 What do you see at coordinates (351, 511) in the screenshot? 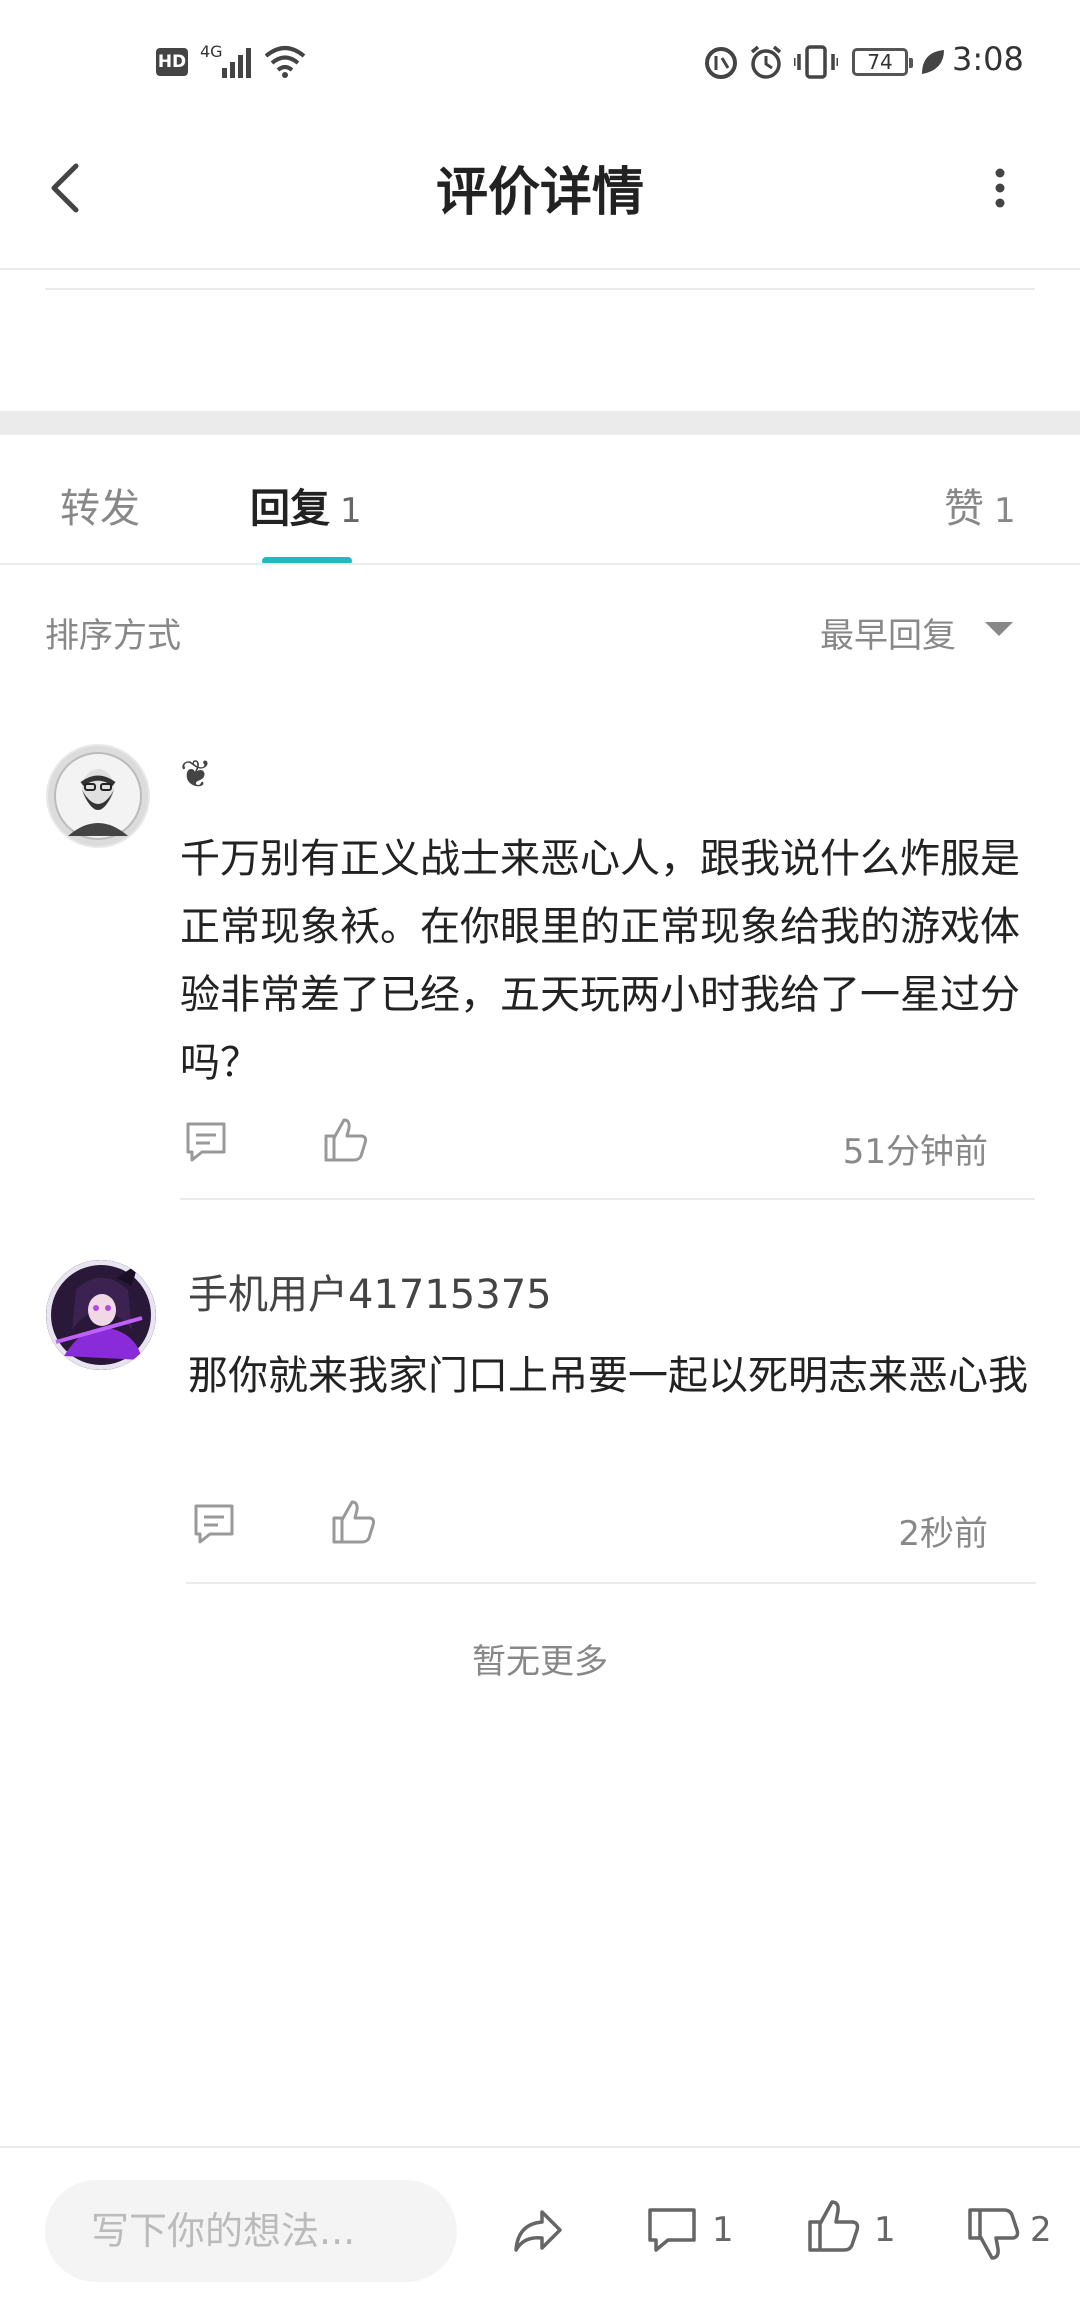
I see `tab-replies-count: 1` at bounding box center [351, 511].